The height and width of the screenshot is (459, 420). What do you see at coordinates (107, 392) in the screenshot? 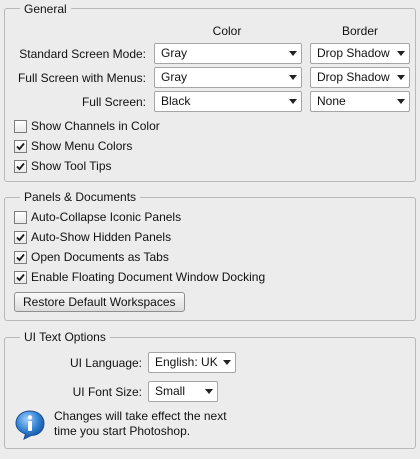
I see `ui-font-size-label: UI Font Size:` at bounding box center [107, 392].